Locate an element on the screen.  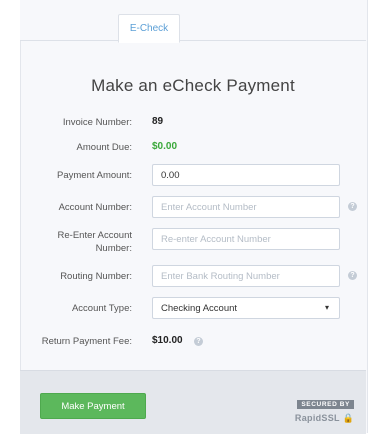
payment-amount-input: 0.00 is located at coordinates (246, 175).